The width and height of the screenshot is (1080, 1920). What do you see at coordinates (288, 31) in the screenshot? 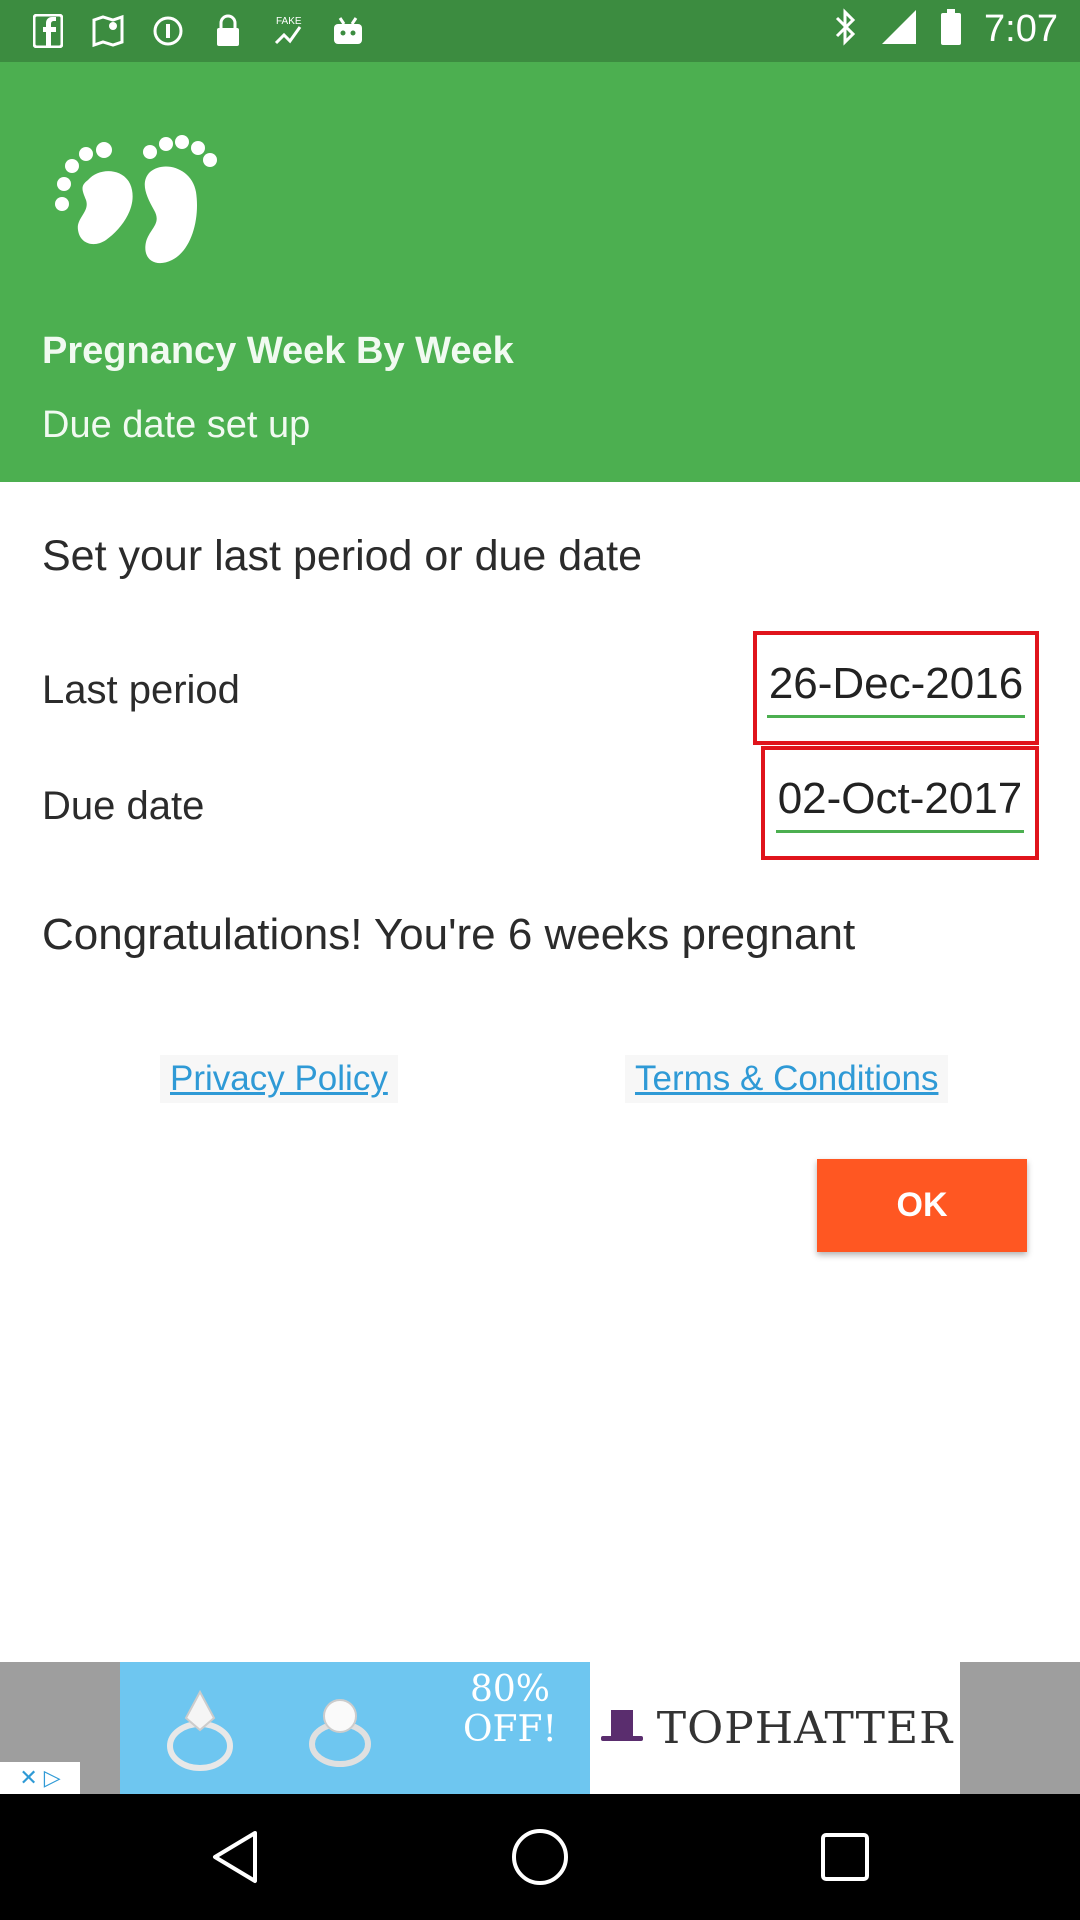
I see `fake-gps-icon: FAKE` at bounding box center [288, 31].